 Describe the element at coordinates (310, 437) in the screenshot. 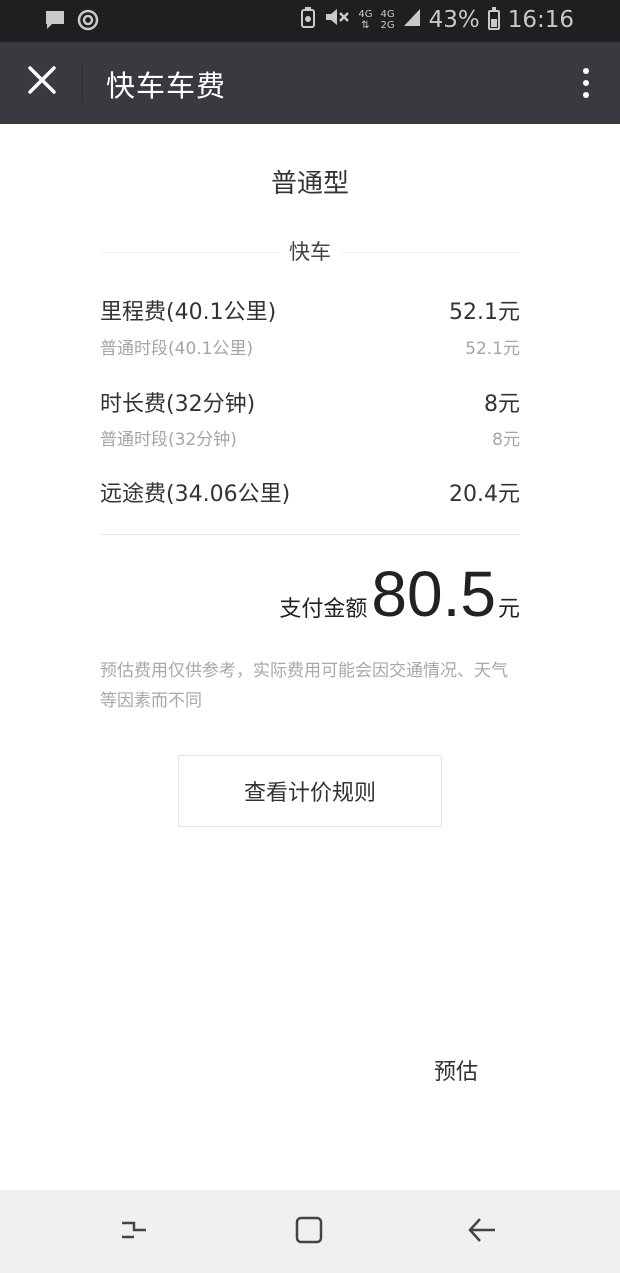

I see `fee-subrow-duration: 普通时段(32分钟) 8元` at that location.